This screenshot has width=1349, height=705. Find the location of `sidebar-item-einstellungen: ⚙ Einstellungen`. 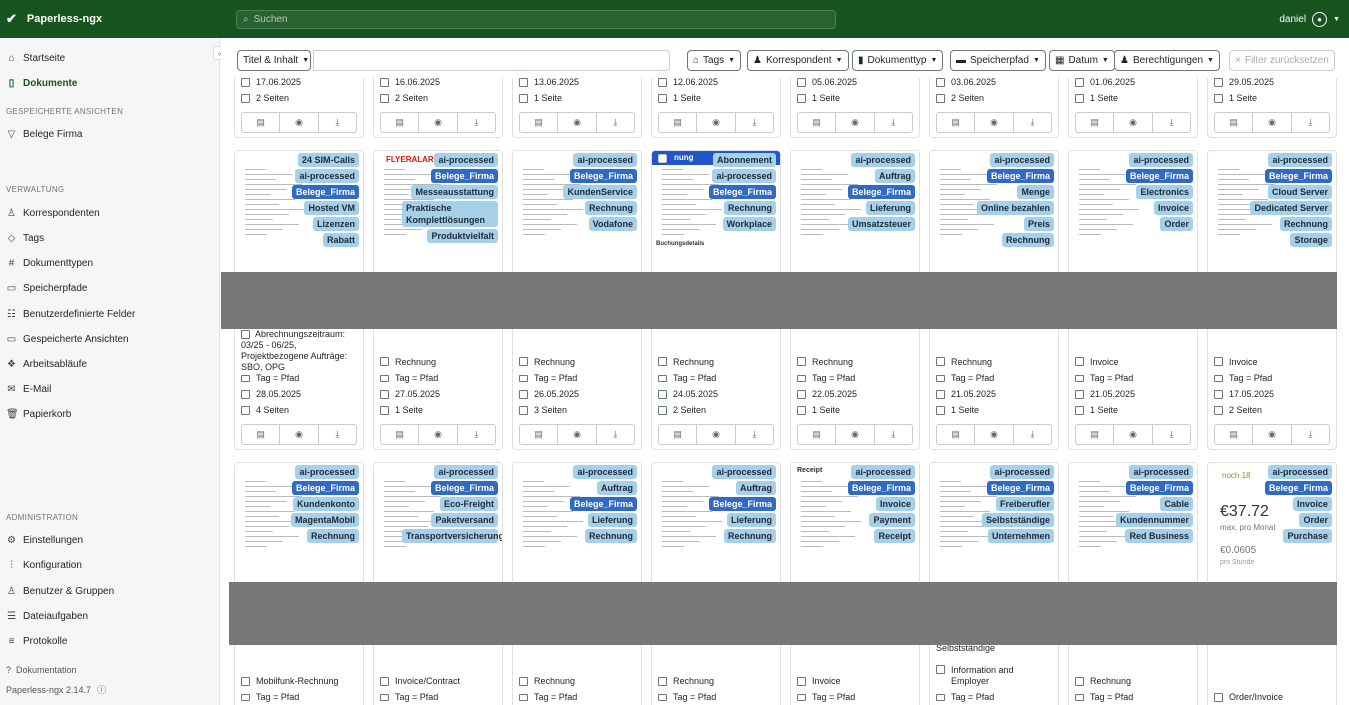

sidebar-item-einstellungen: ⚙ Einstellungen is located at coordinates (44, 540).